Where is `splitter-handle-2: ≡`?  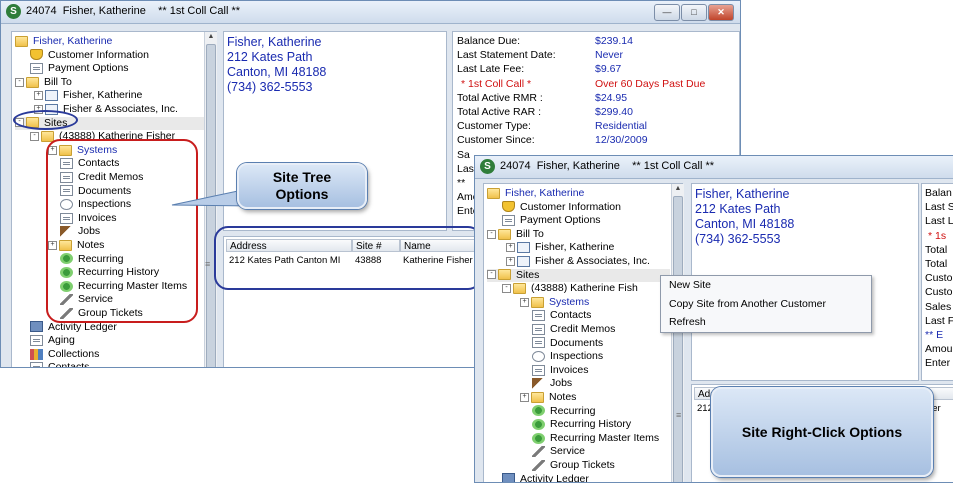
splitter-handle-2: ≡ is located at coordinates (678, 415).